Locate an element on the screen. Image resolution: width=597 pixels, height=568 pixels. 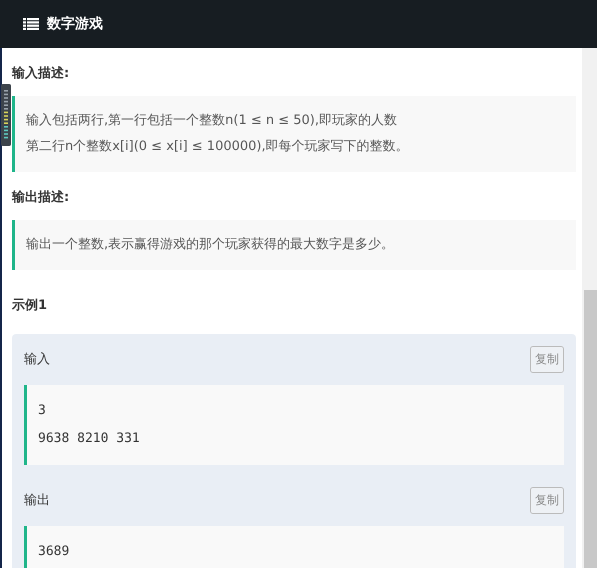
list-icon is located at coordinates (31, 24).